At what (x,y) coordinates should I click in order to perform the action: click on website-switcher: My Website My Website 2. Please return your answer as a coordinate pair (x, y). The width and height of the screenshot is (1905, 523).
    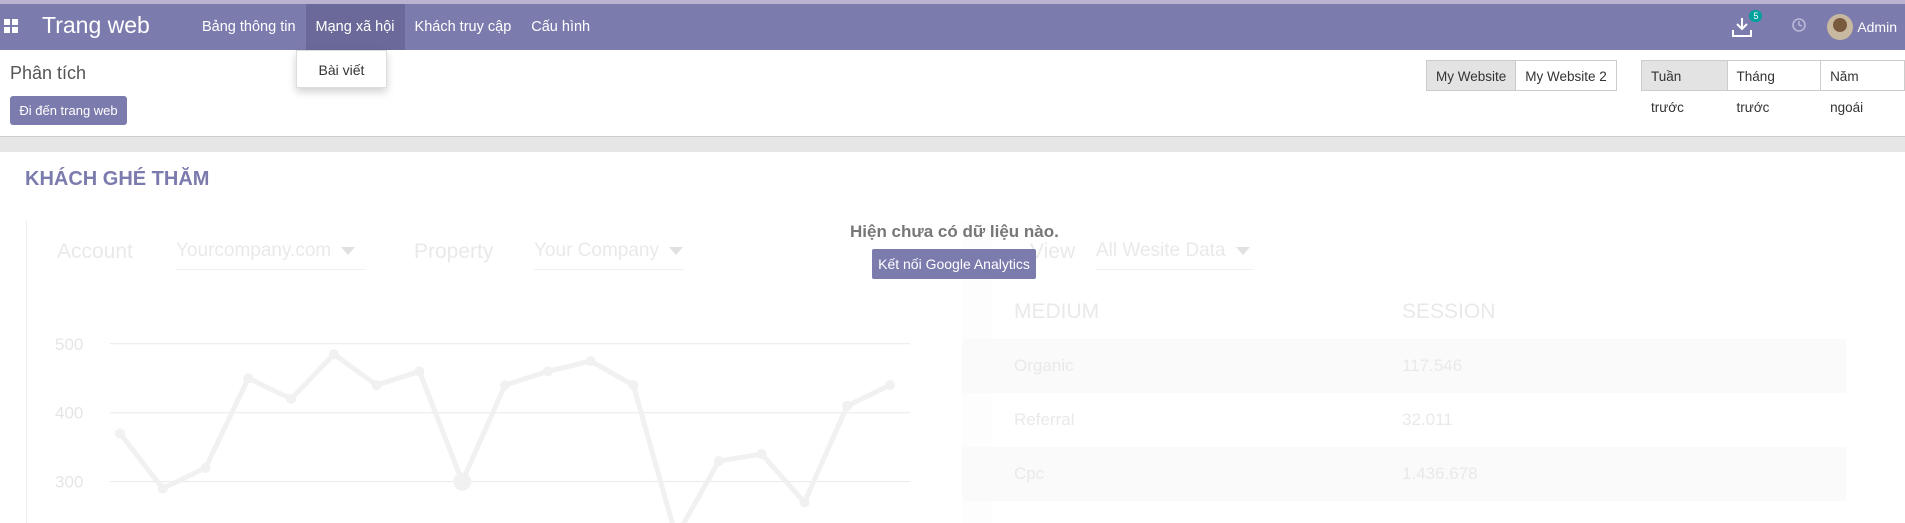
    Looking at the image, I should click on (1521, 75).